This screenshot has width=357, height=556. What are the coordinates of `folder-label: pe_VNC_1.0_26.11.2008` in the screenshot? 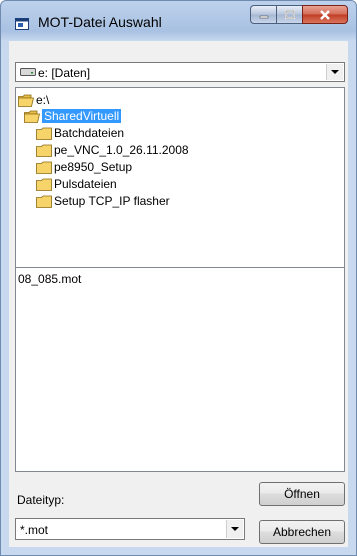 It's located at (121, 150).